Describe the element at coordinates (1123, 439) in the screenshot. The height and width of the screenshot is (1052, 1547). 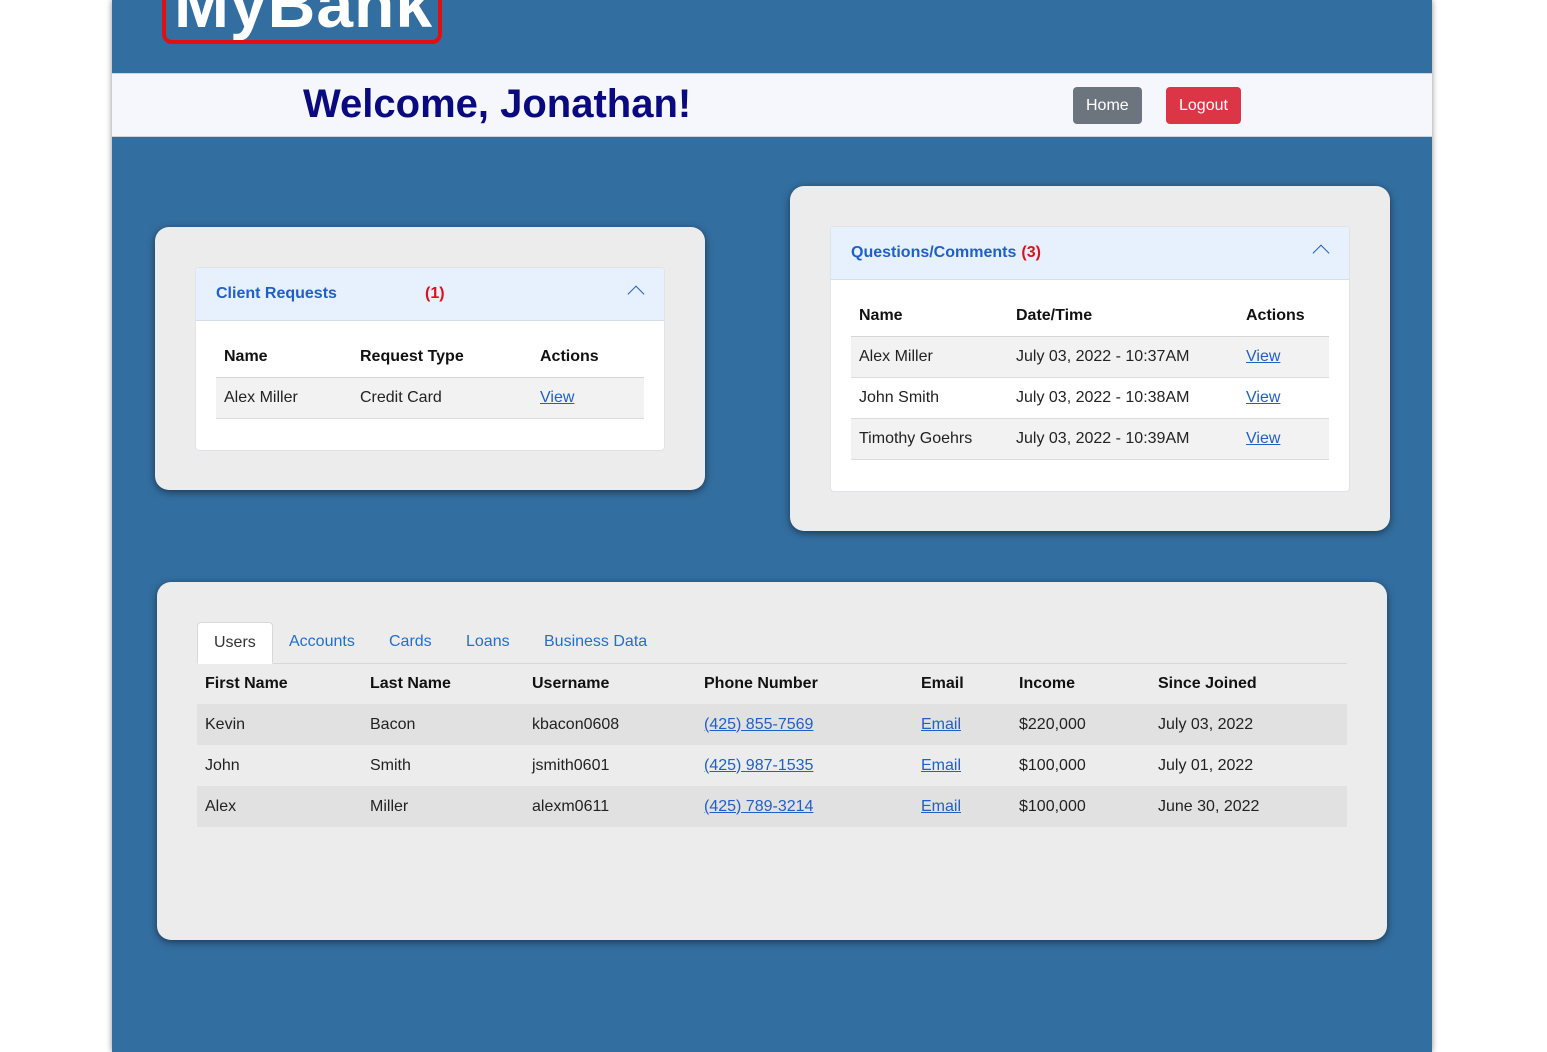
I see `question-datetime: July 03, 2022 - 10:39AM` at that location.